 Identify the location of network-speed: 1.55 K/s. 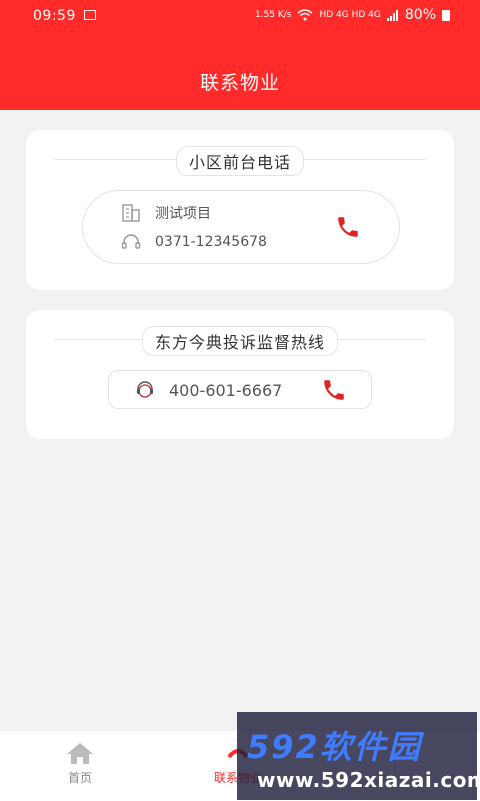
(273, 15).